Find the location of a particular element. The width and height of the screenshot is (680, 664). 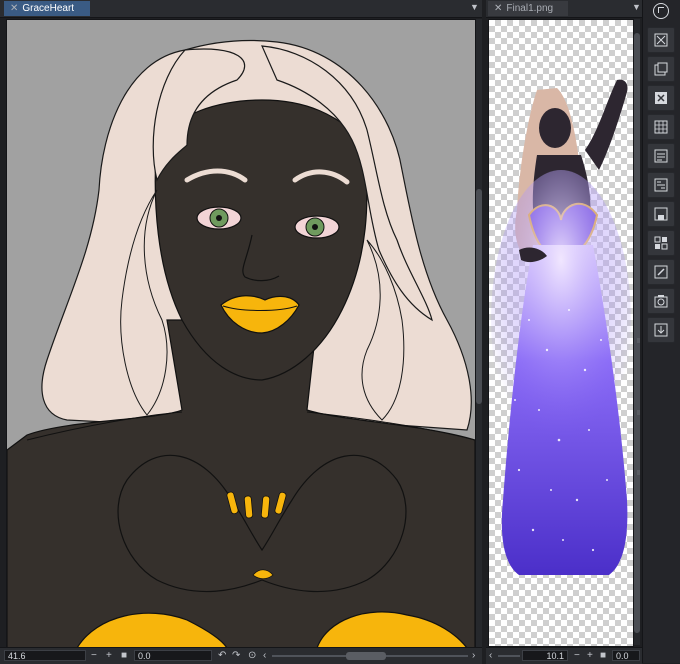

left-status-bar: 41.6 − + ■ 0.0 ↶ ↷ ⊙ ‹ › is located at coordinates (241, 655).